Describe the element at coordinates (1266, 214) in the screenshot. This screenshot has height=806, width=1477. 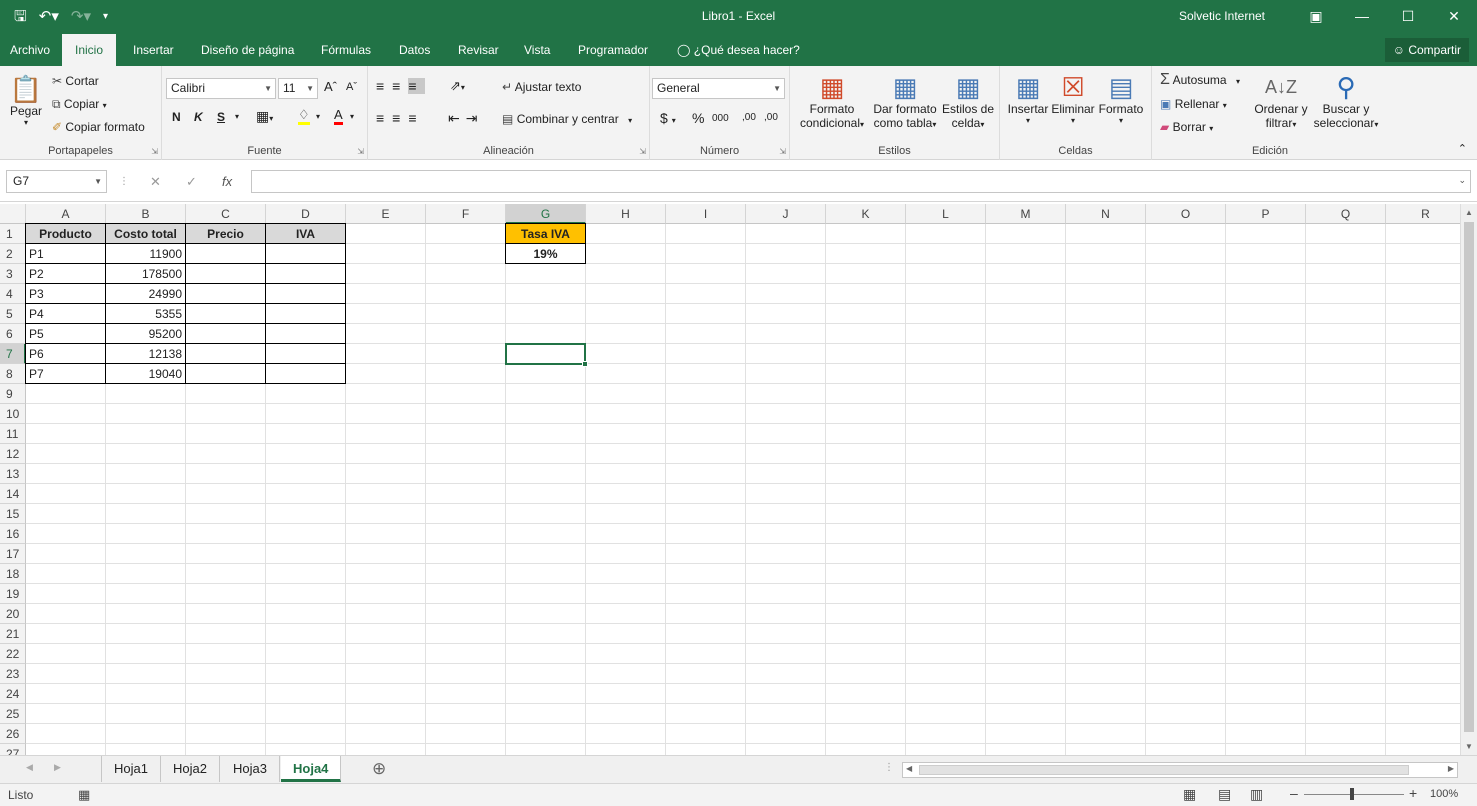
I see `column-header: P` at that location.